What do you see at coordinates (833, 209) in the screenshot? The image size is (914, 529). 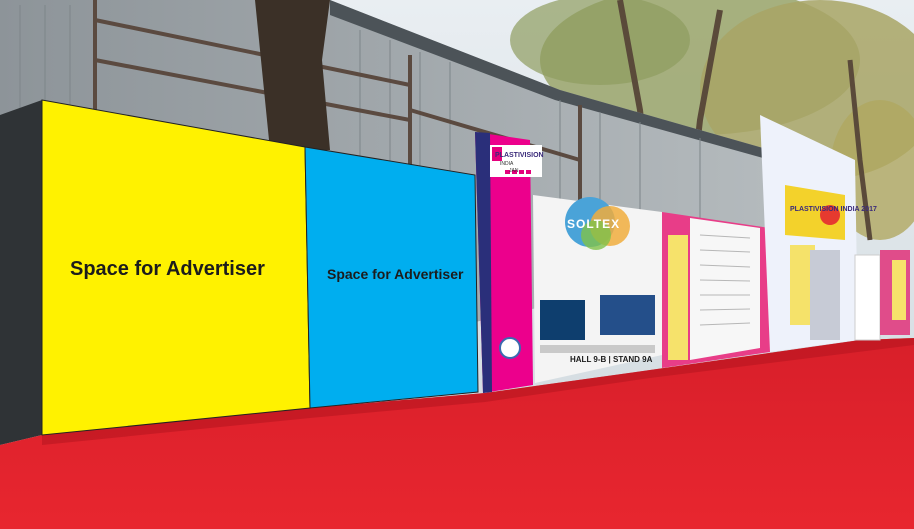 I see `right-banner-text: PLASTIVISION INDIA 2017` at bounding box center [833, 209].